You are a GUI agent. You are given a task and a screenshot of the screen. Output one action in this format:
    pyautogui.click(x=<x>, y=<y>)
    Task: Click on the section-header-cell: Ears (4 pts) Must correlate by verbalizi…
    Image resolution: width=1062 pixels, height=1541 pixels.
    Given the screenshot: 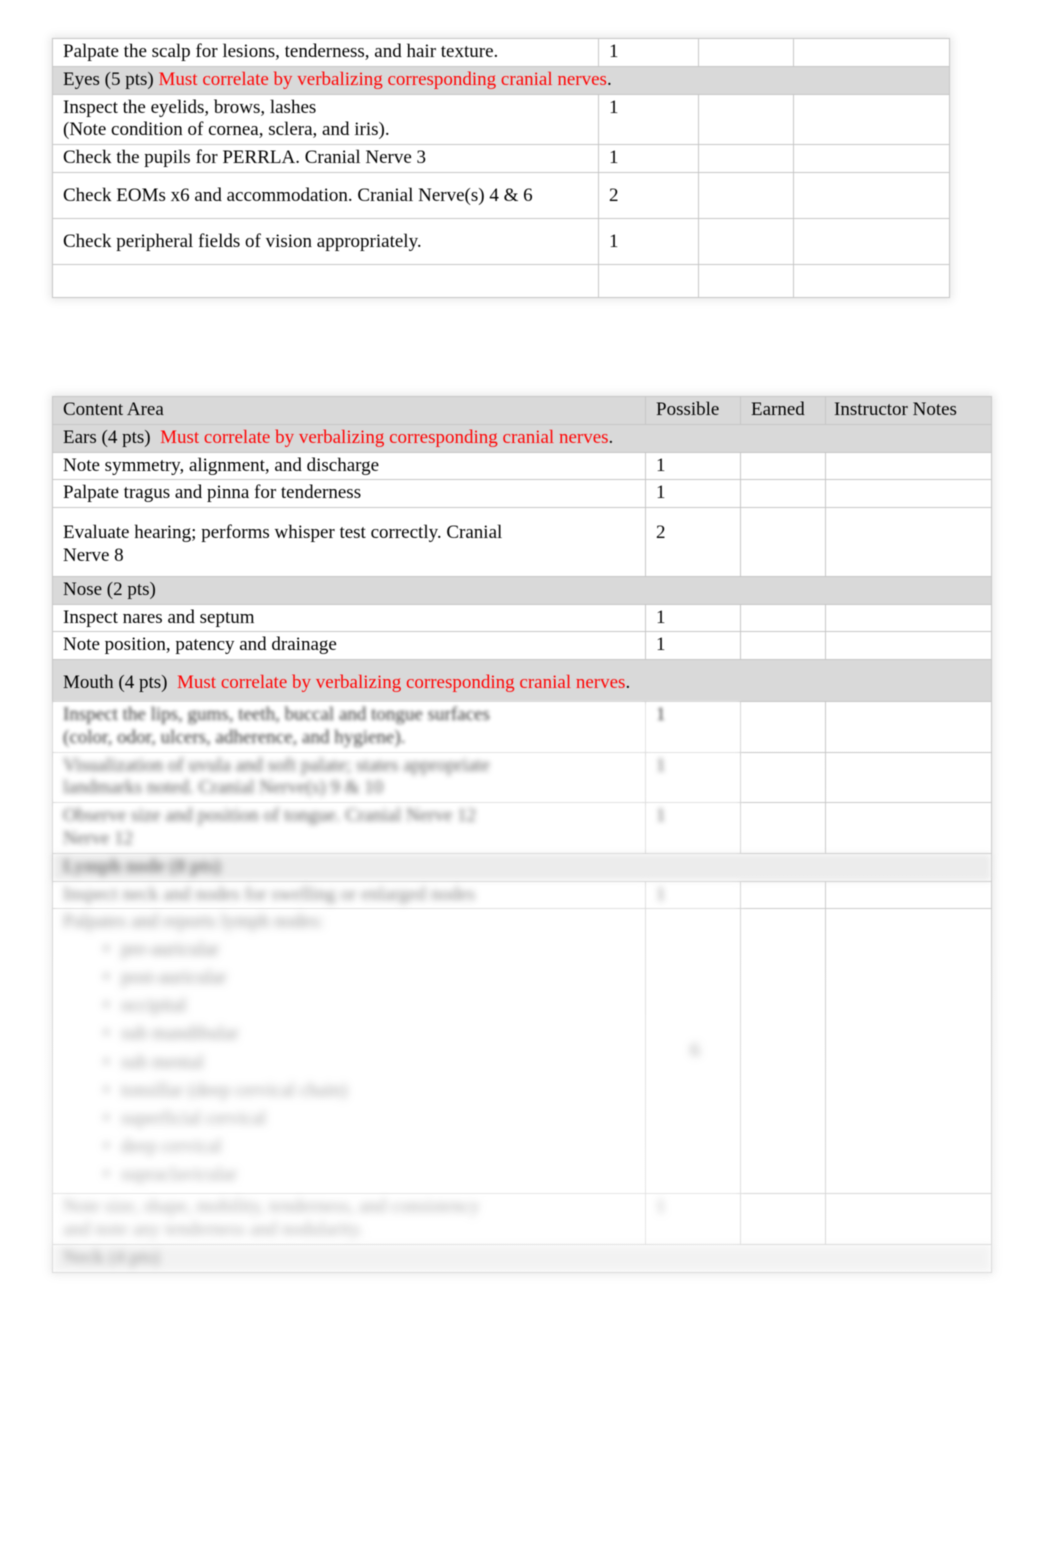 What is the action you would take?
    pyautogui.click(x=522, y=438)
    